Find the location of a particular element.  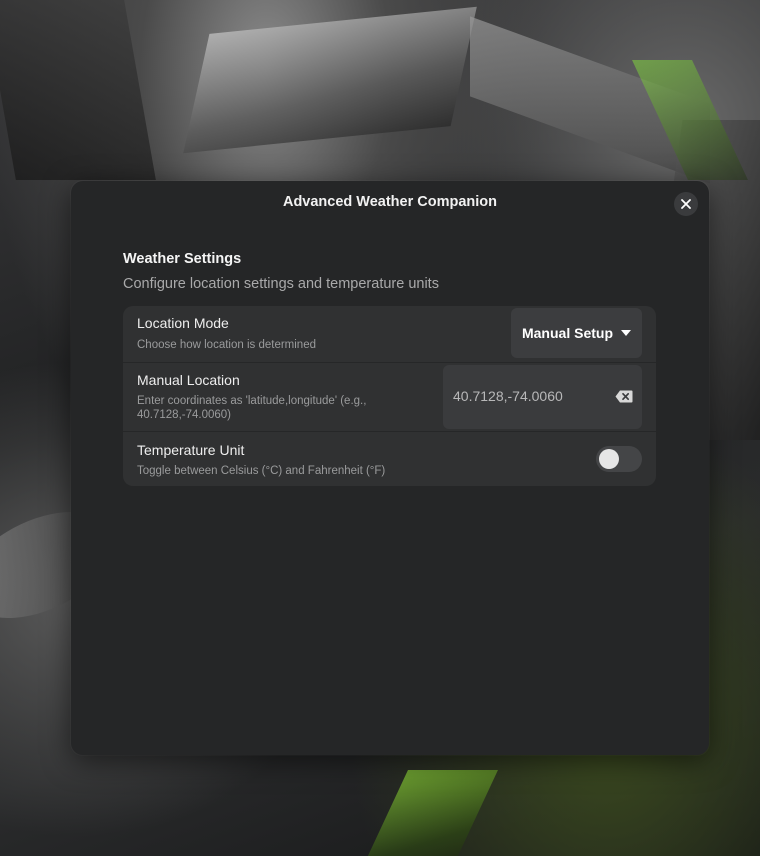

manual-location-subtitle-line2: 40.7128,-74.0060) is located at coordinates (184, 415).